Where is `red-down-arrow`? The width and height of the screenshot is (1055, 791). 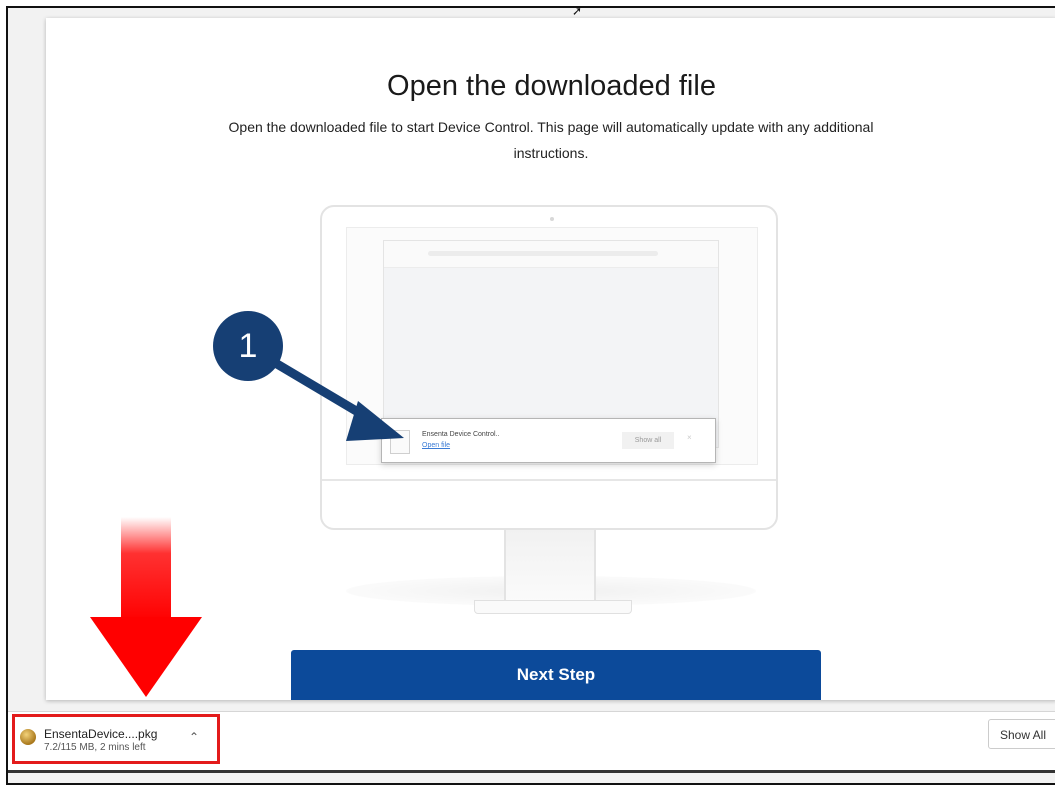
red-down-arrow is located at coordinates (146, 607).